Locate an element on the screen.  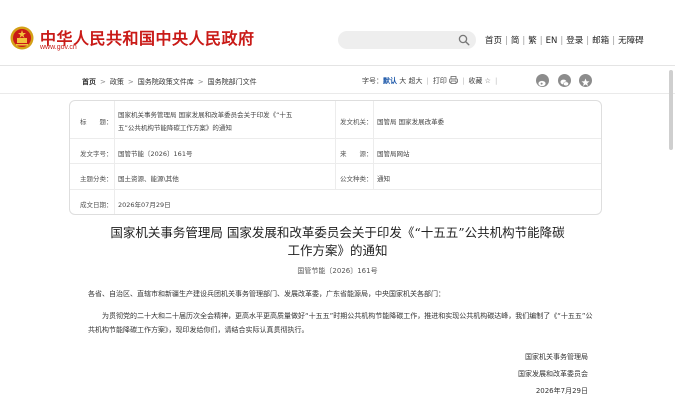
national-emblem-icon is located at coordinates (22, 38).